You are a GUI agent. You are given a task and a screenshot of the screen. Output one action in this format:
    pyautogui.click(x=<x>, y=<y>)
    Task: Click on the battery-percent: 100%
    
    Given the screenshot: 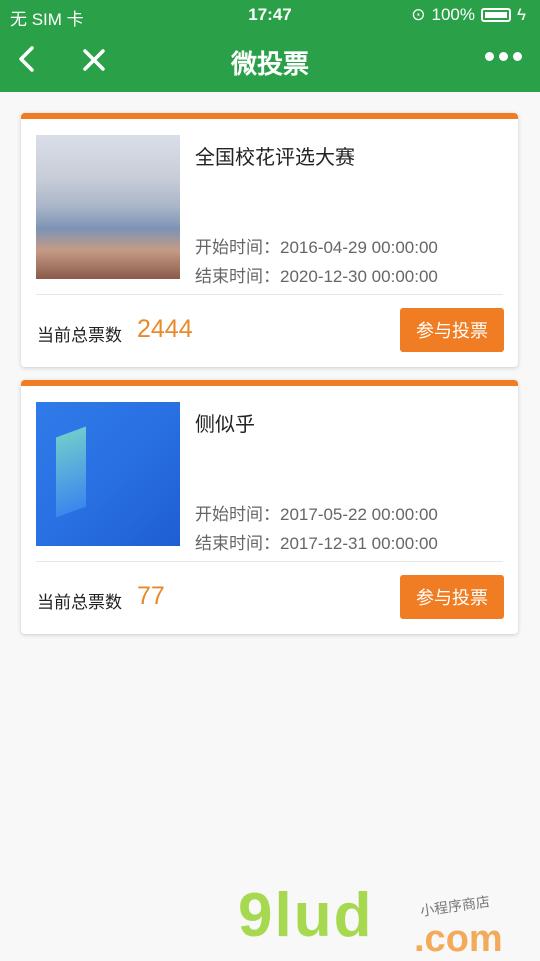 What is the action you would take?
    pyautogui.click(x=453, y=14)
    